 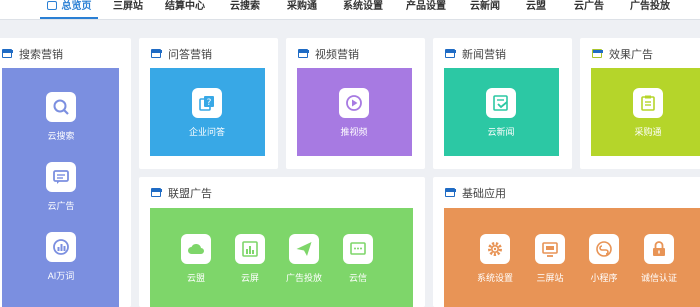 I want to click on tile-cloud-message: 云信, so click(x=358, y=259).